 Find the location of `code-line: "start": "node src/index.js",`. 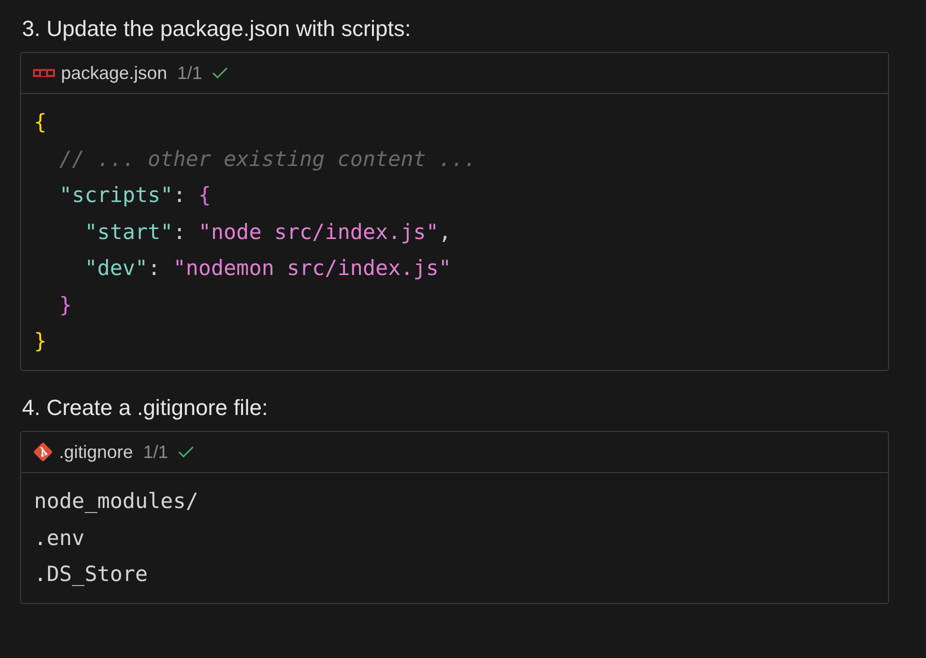

code-line: "start": "node src/index.js", is located at coordinates (268, 232).